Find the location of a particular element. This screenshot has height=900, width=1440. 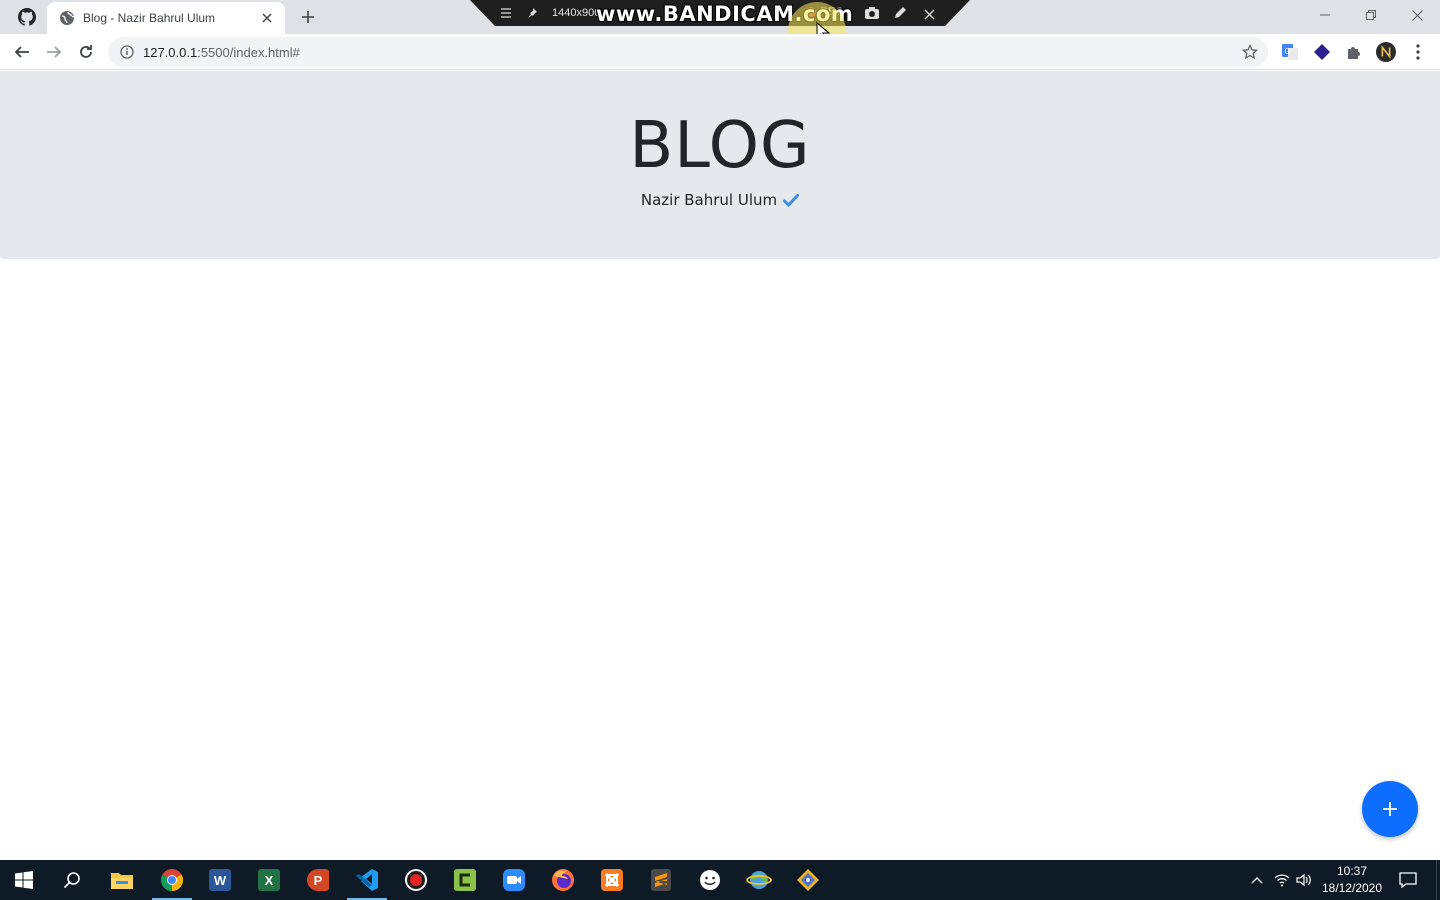

url-text: 127.0.0.1:5500/index.html# is located at coordinates (691, 52).